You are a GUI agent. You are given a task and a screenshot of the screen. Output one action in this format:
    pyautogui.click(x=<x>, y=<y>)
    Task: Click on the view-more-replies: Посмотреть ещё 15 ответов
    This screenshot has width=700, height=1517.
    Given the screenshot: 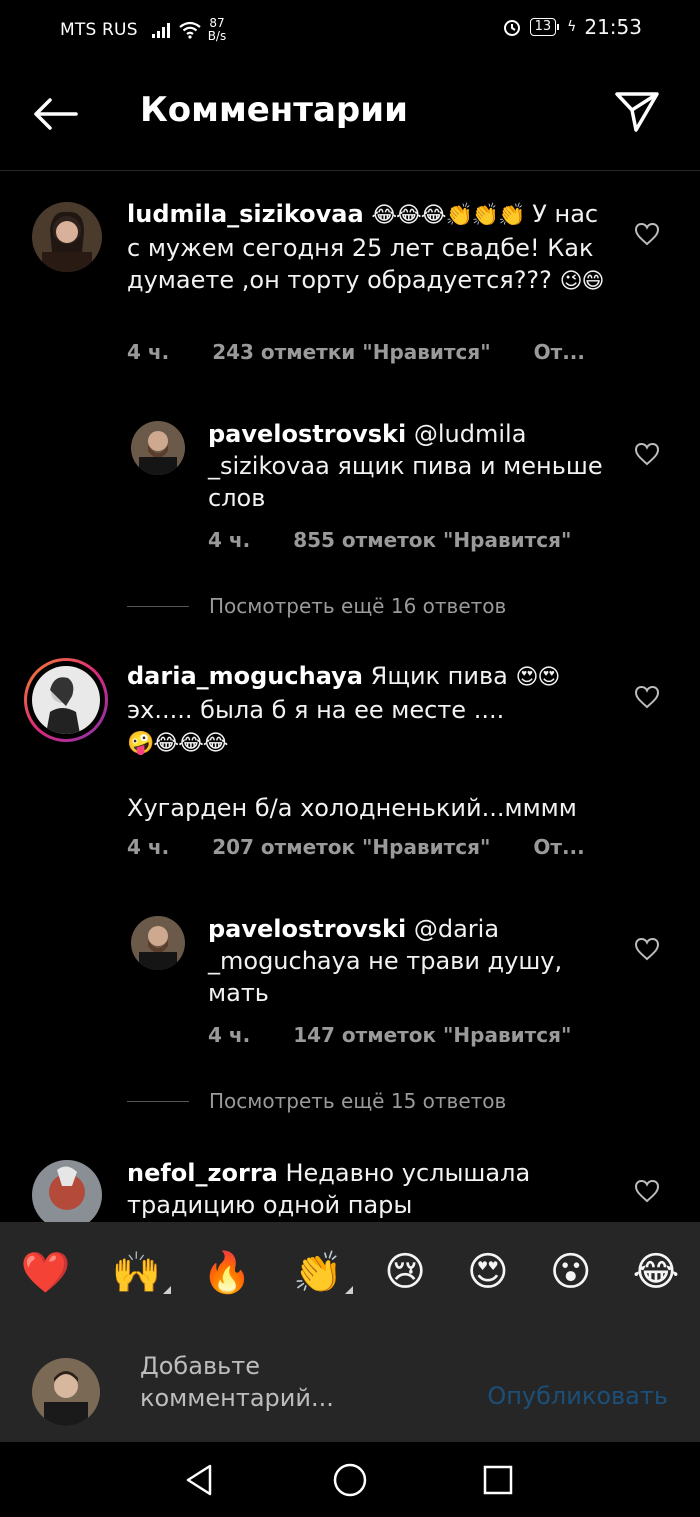 What is the action you would take?
    pyautogui.click(x=316, y=1101)
    